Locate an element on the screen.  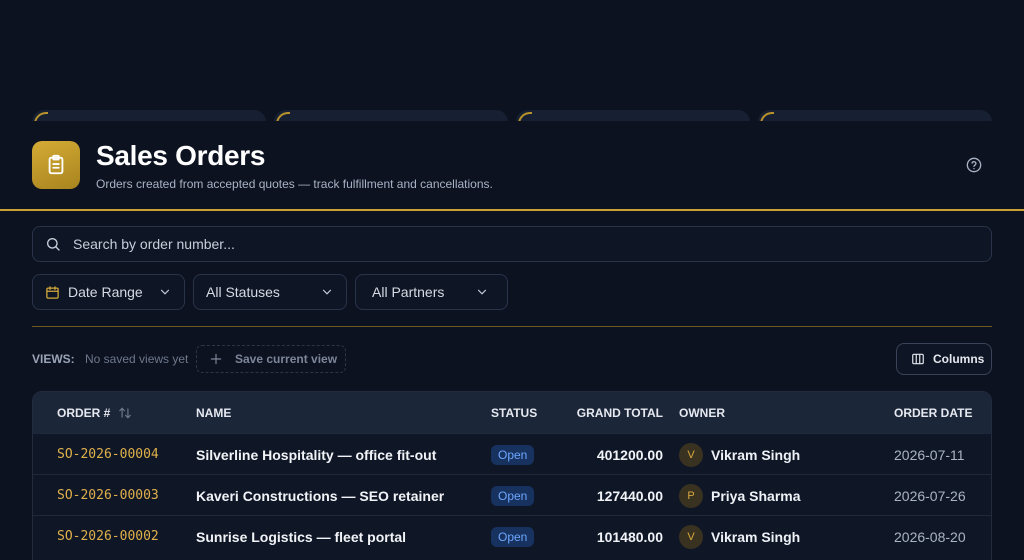
help-circle-icon is located at coordinates (974, 165).